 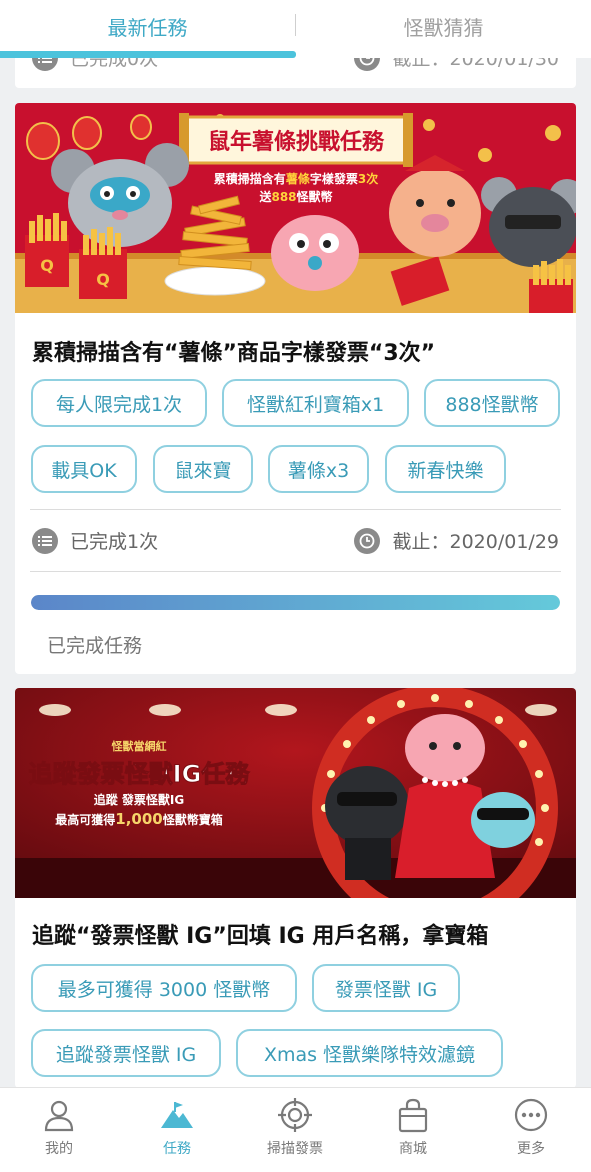 I want to click on tag-follow-ig: 追蹤發票怪獸 IG, so click(x=126, y=1053).